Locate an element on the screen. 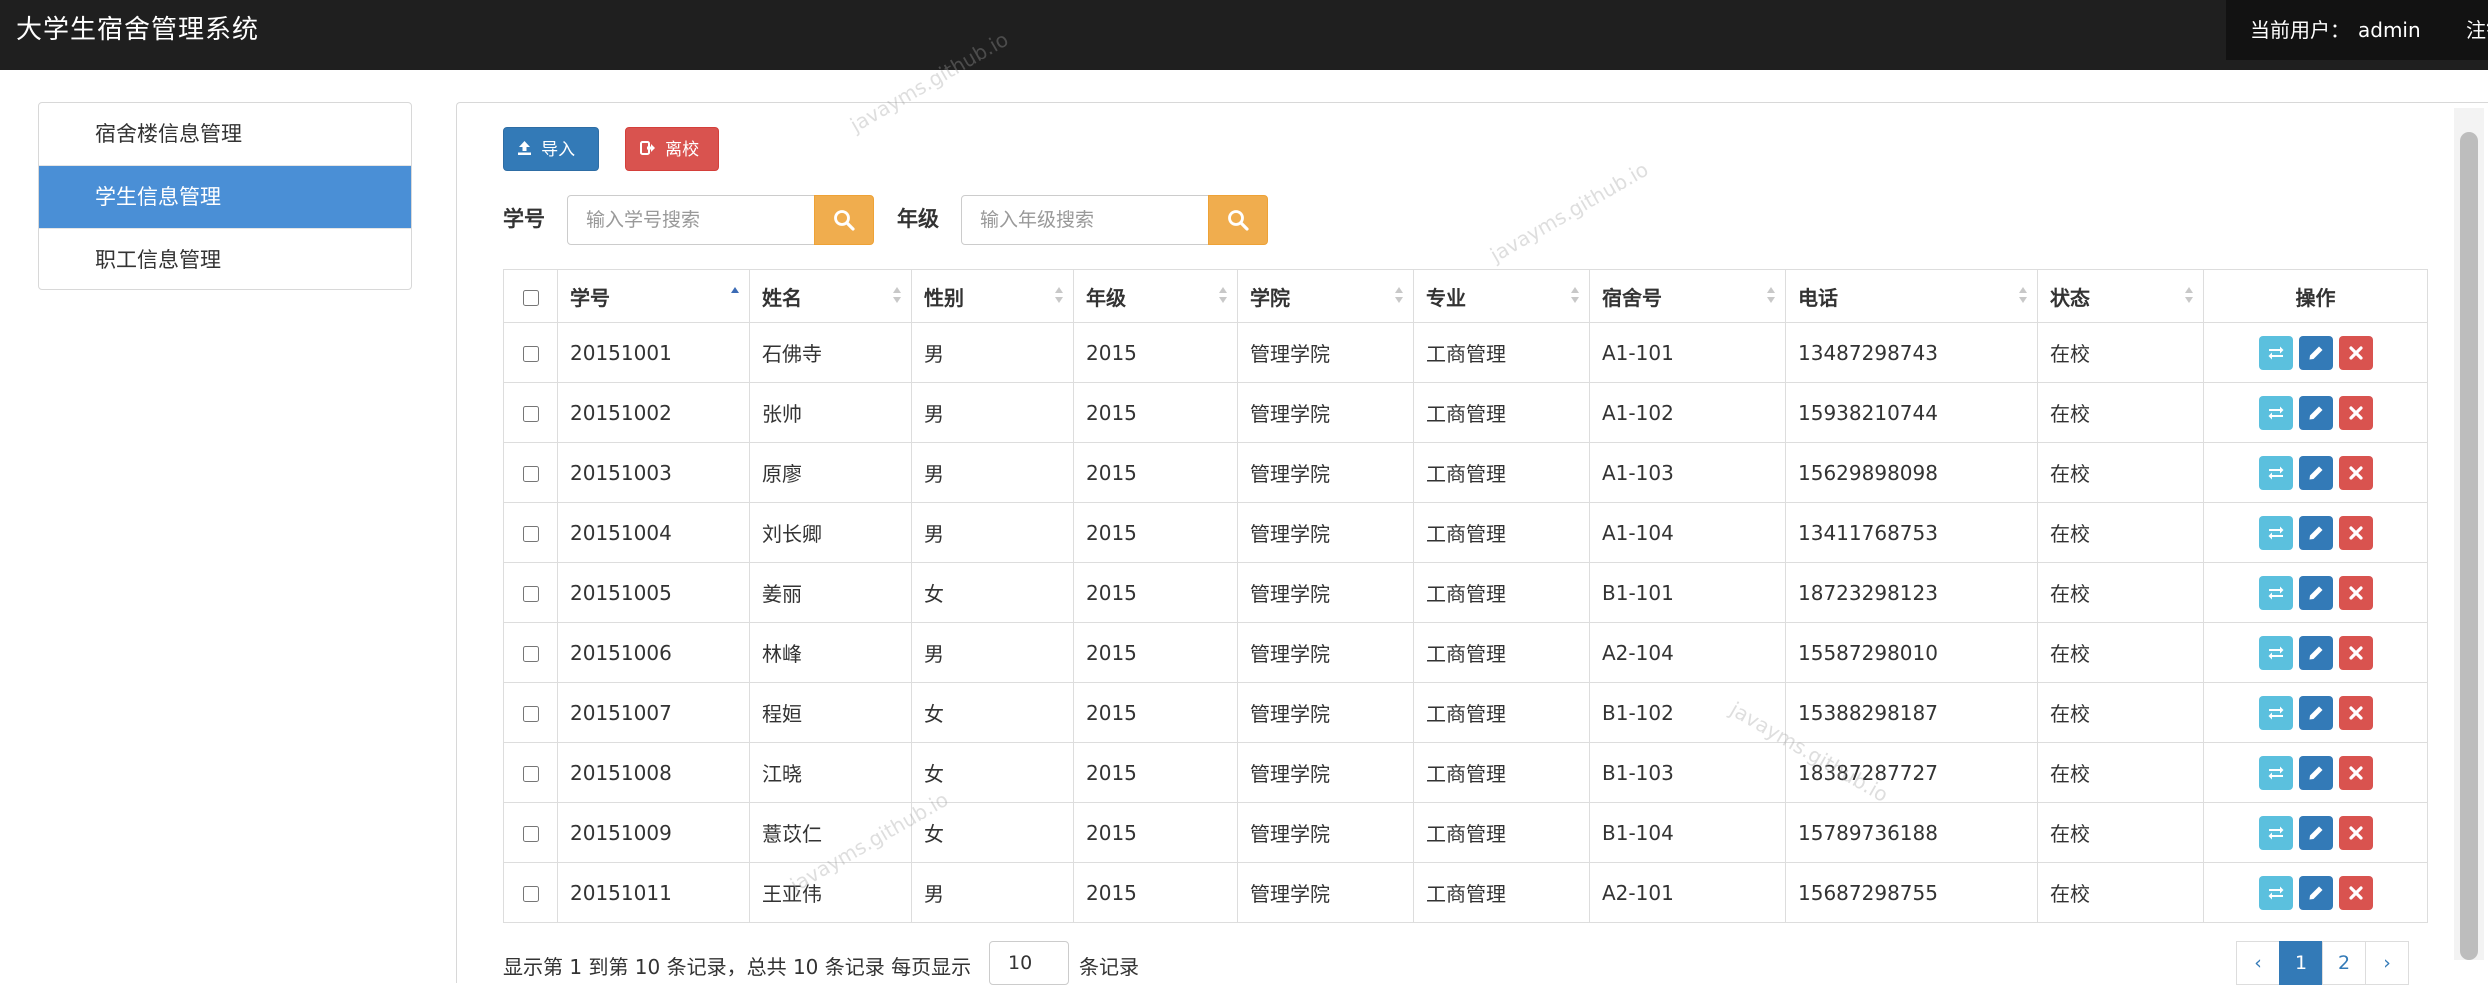  page-prev: ‹ is located at coordinates (2258, 963).